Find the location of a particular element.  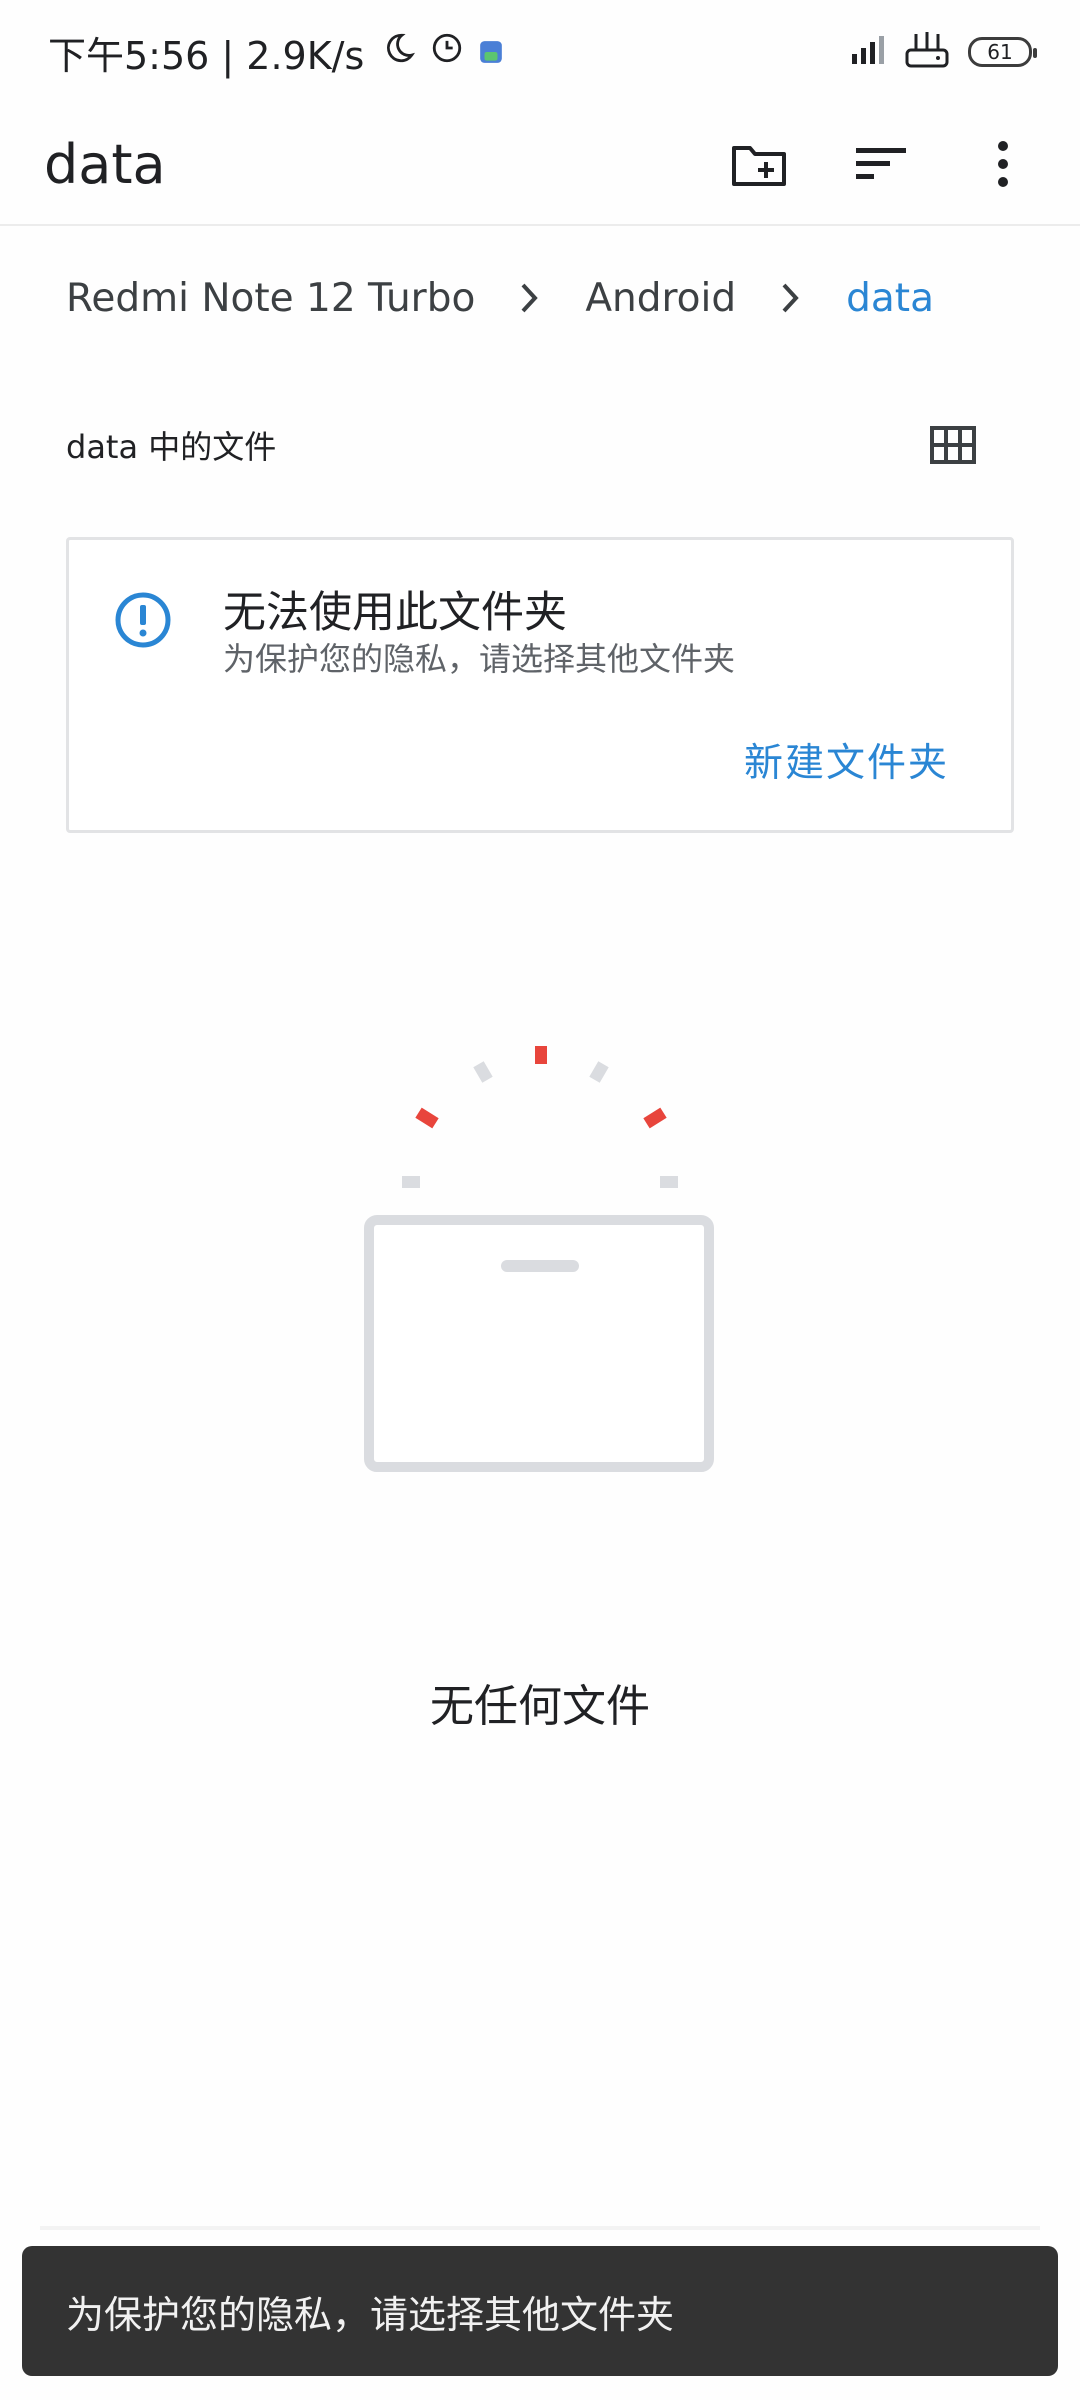

sort-icon is located at coordinates (881, 163).